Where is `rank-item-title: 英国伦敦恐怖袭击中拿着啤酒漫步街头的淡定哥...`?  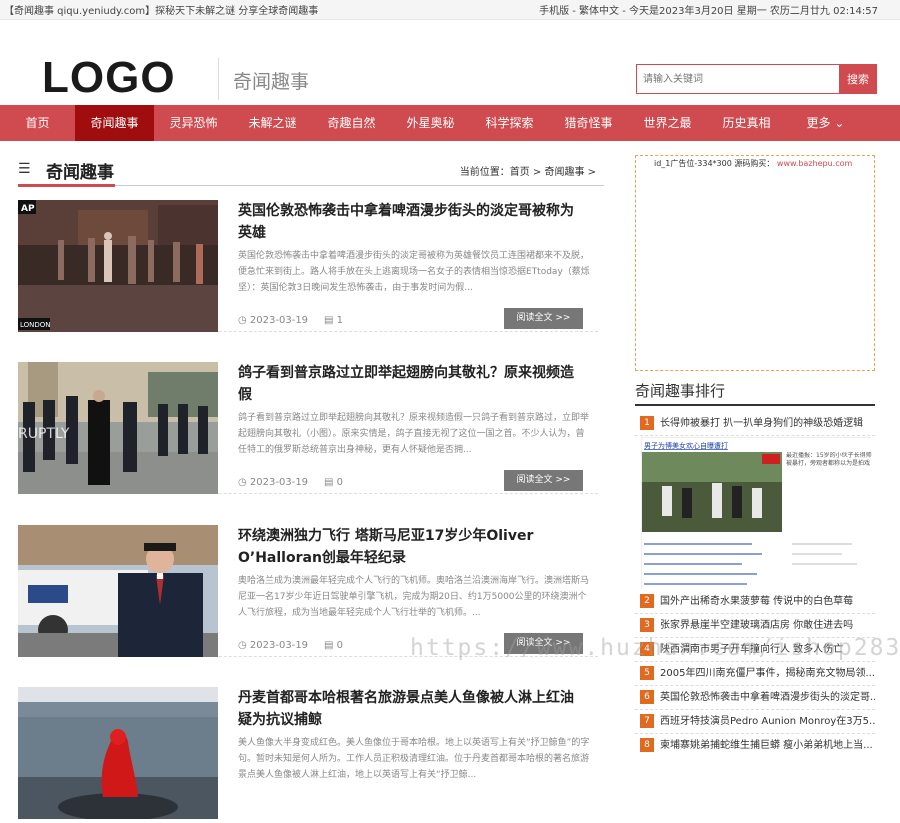
rank-item-title: 英国伦敦恐怖袭击中拿着啤酒漫步街头的淡定哥... is located at coordinates (767, 697).